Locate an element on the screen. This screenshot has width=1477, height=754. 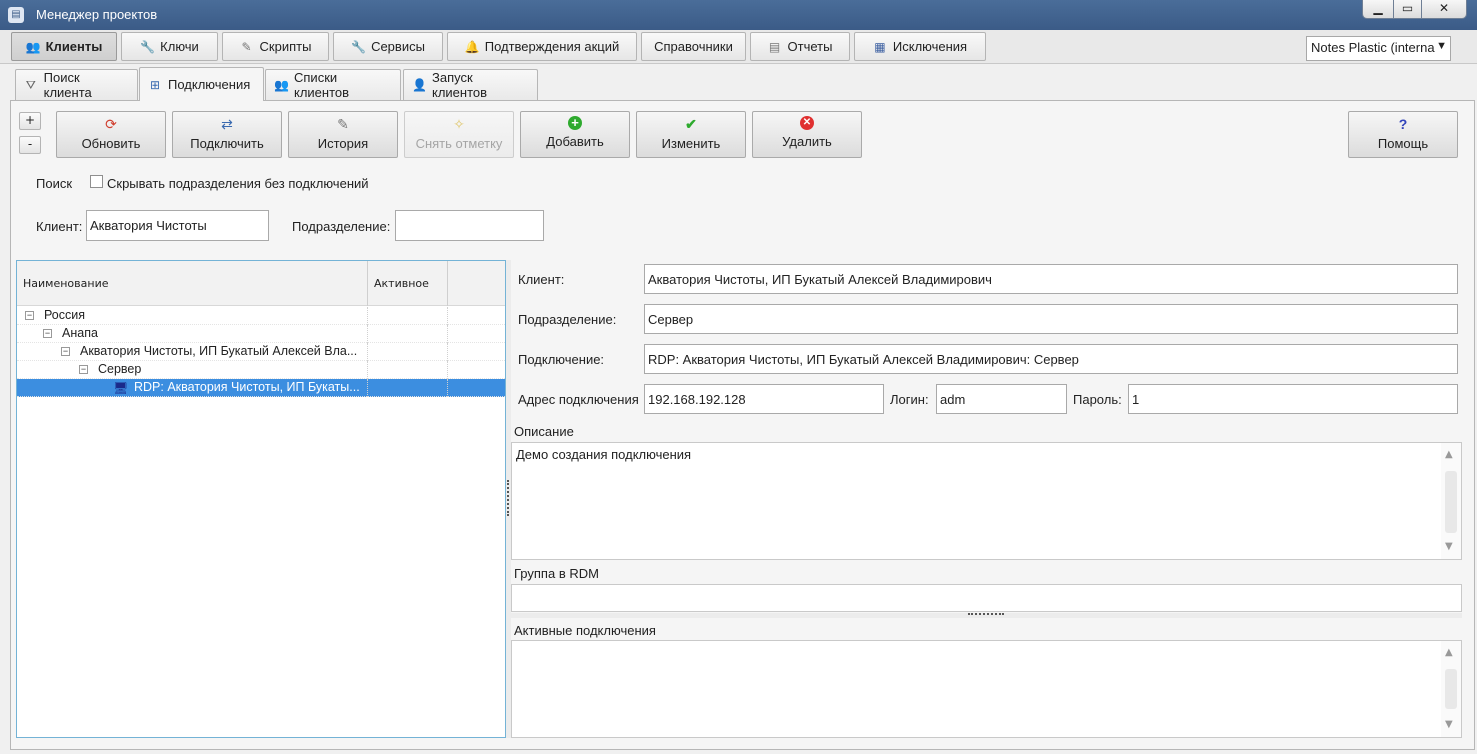
history-icon: ✎ is located at coordinates (343, 124).